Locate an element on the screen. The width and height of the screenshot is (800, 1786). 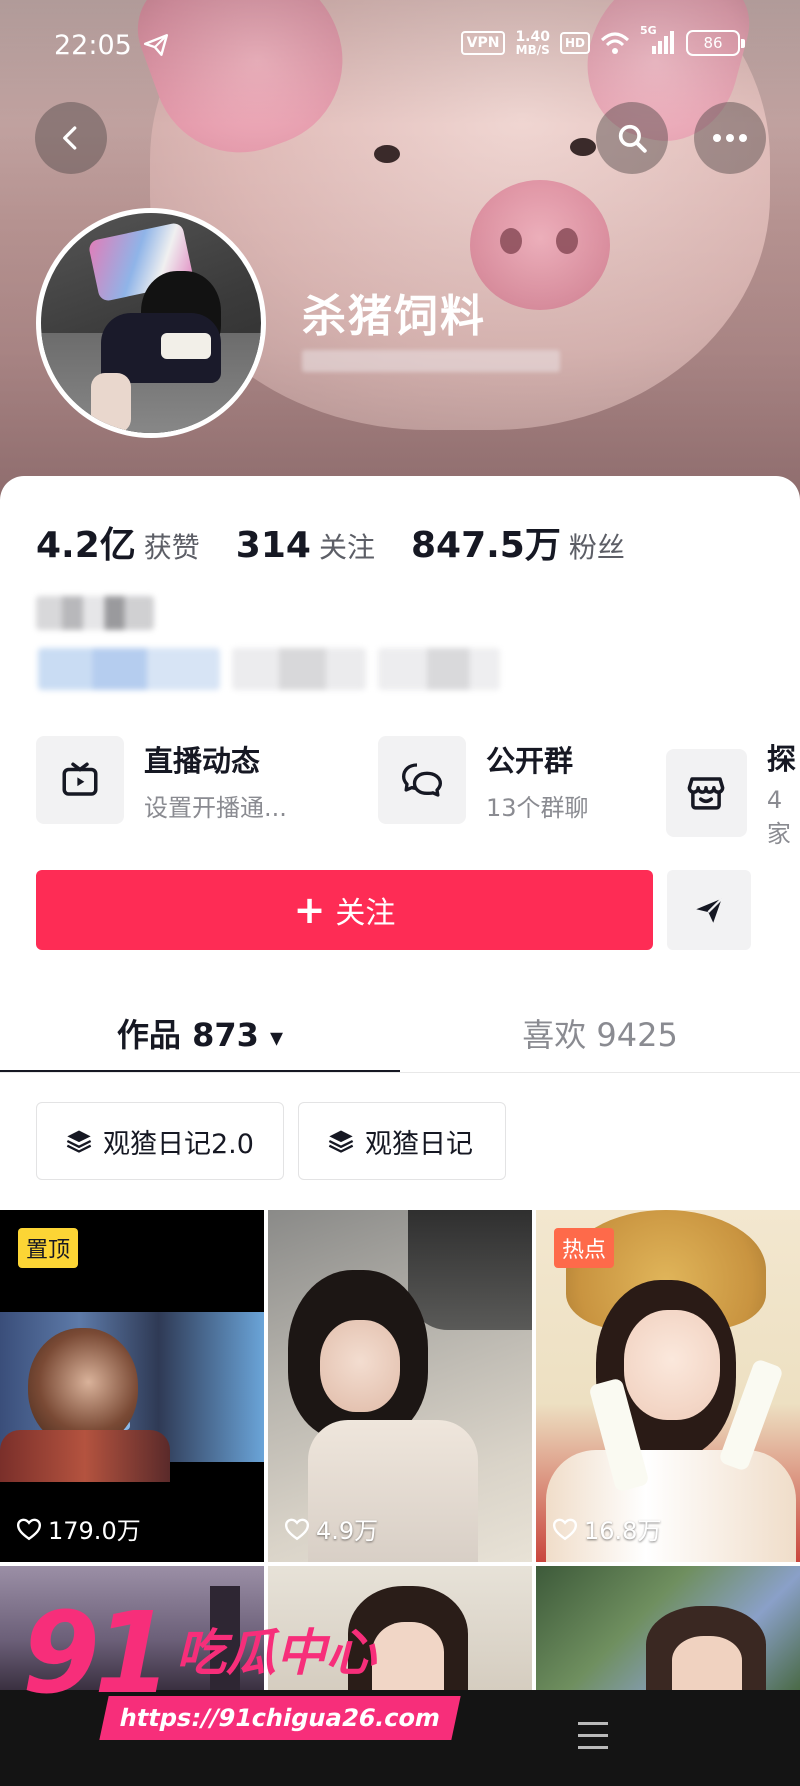
blurred-bio is located at coordinates (95, 613).